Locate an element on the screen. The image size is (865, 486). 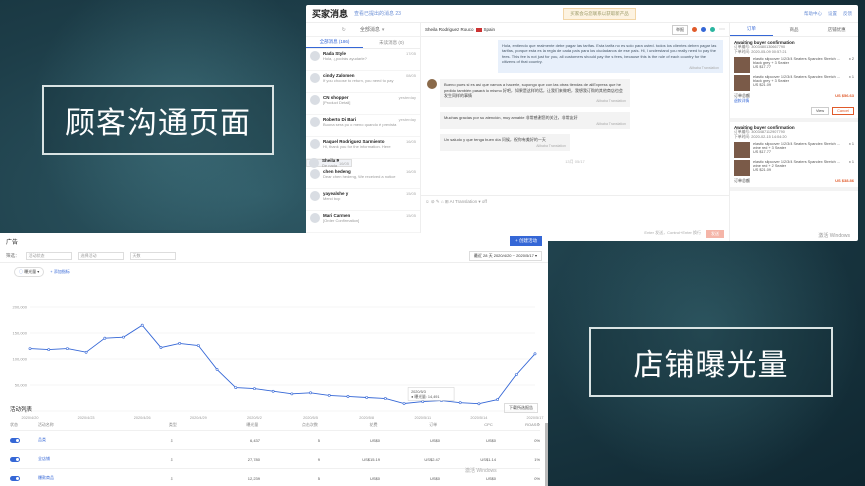
scrollbar is located at coordinates (546, 454).